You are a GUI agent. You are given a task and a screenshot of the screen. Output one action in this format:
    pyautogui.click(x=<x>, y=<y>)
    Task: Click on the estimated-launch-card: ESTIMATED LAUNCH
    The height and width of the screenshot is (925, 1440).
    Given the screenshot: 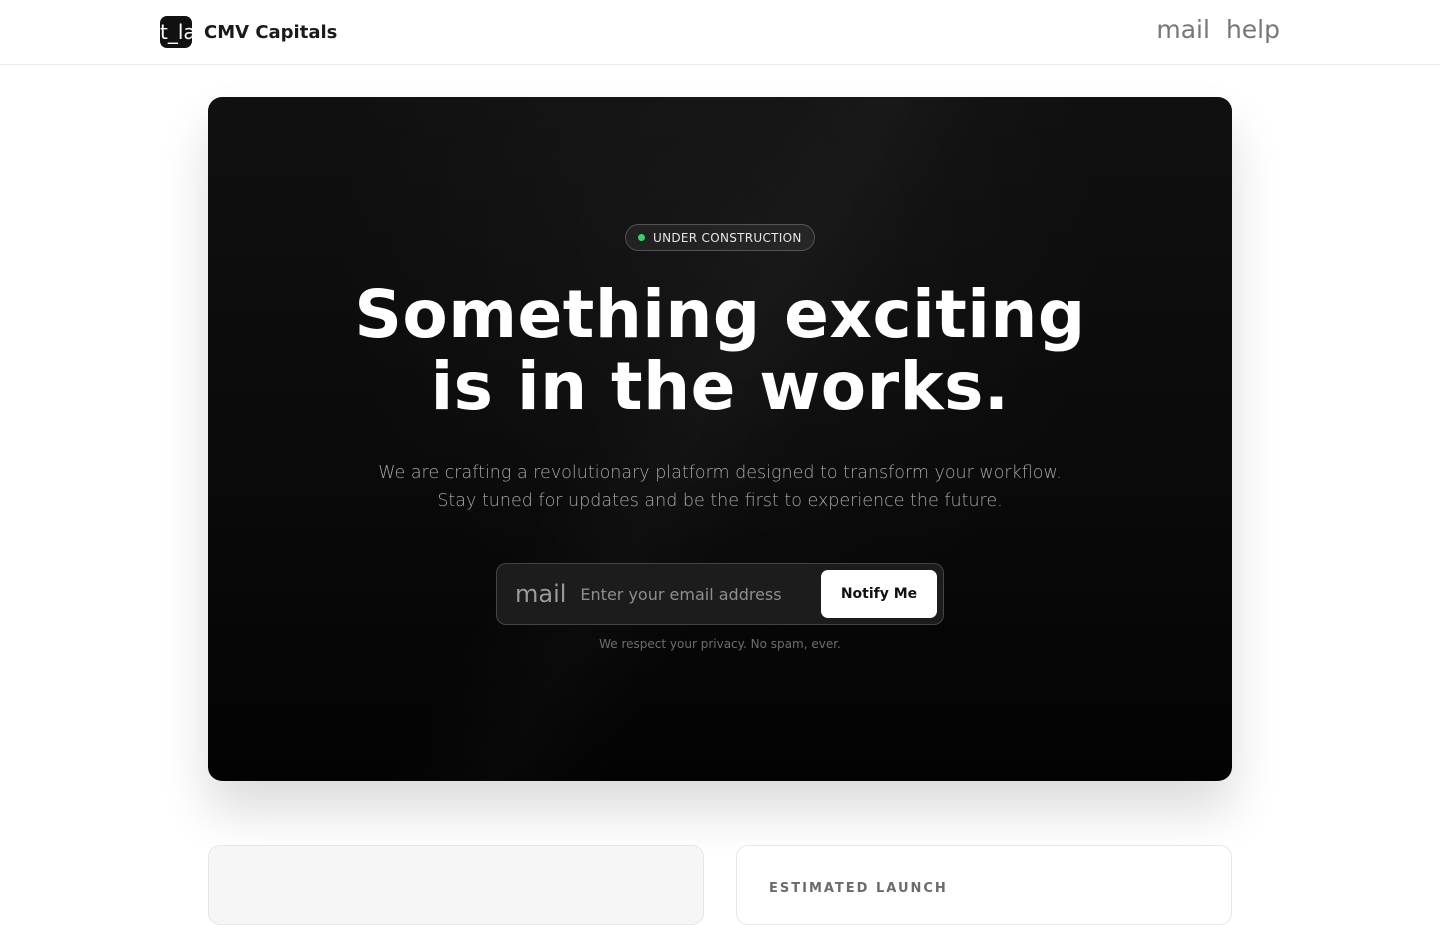 What is the action you would take?
    pyautogui.click(x=984, y=885)
    